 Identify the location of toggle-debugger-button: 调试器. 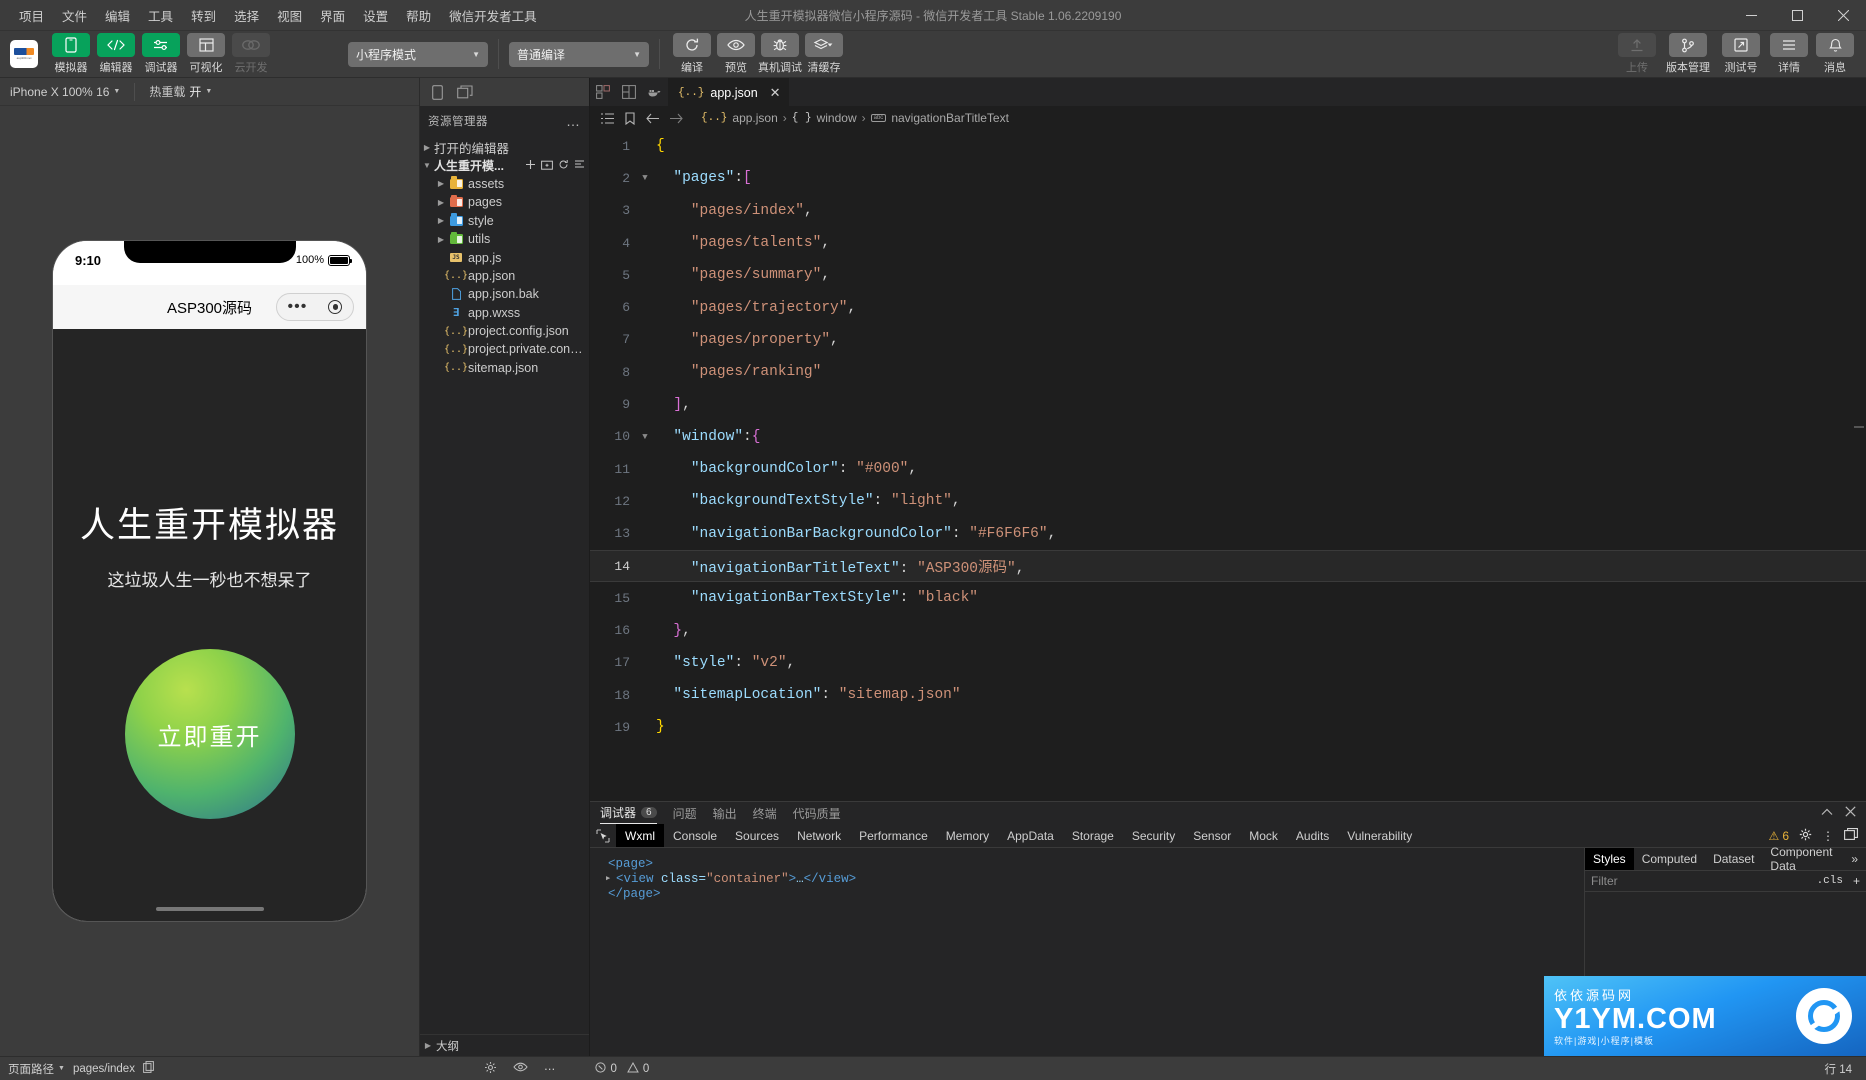
(161, 54).